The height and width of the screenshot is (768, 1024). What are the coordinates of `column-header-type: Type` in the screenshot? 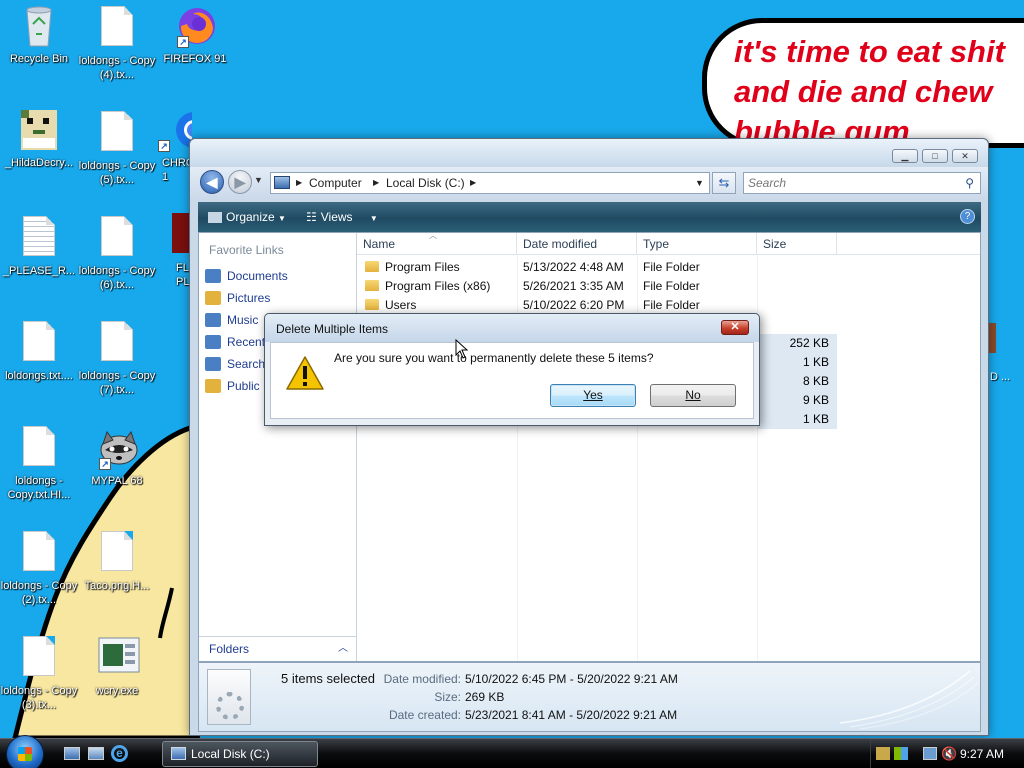 It's located at (697, 244).